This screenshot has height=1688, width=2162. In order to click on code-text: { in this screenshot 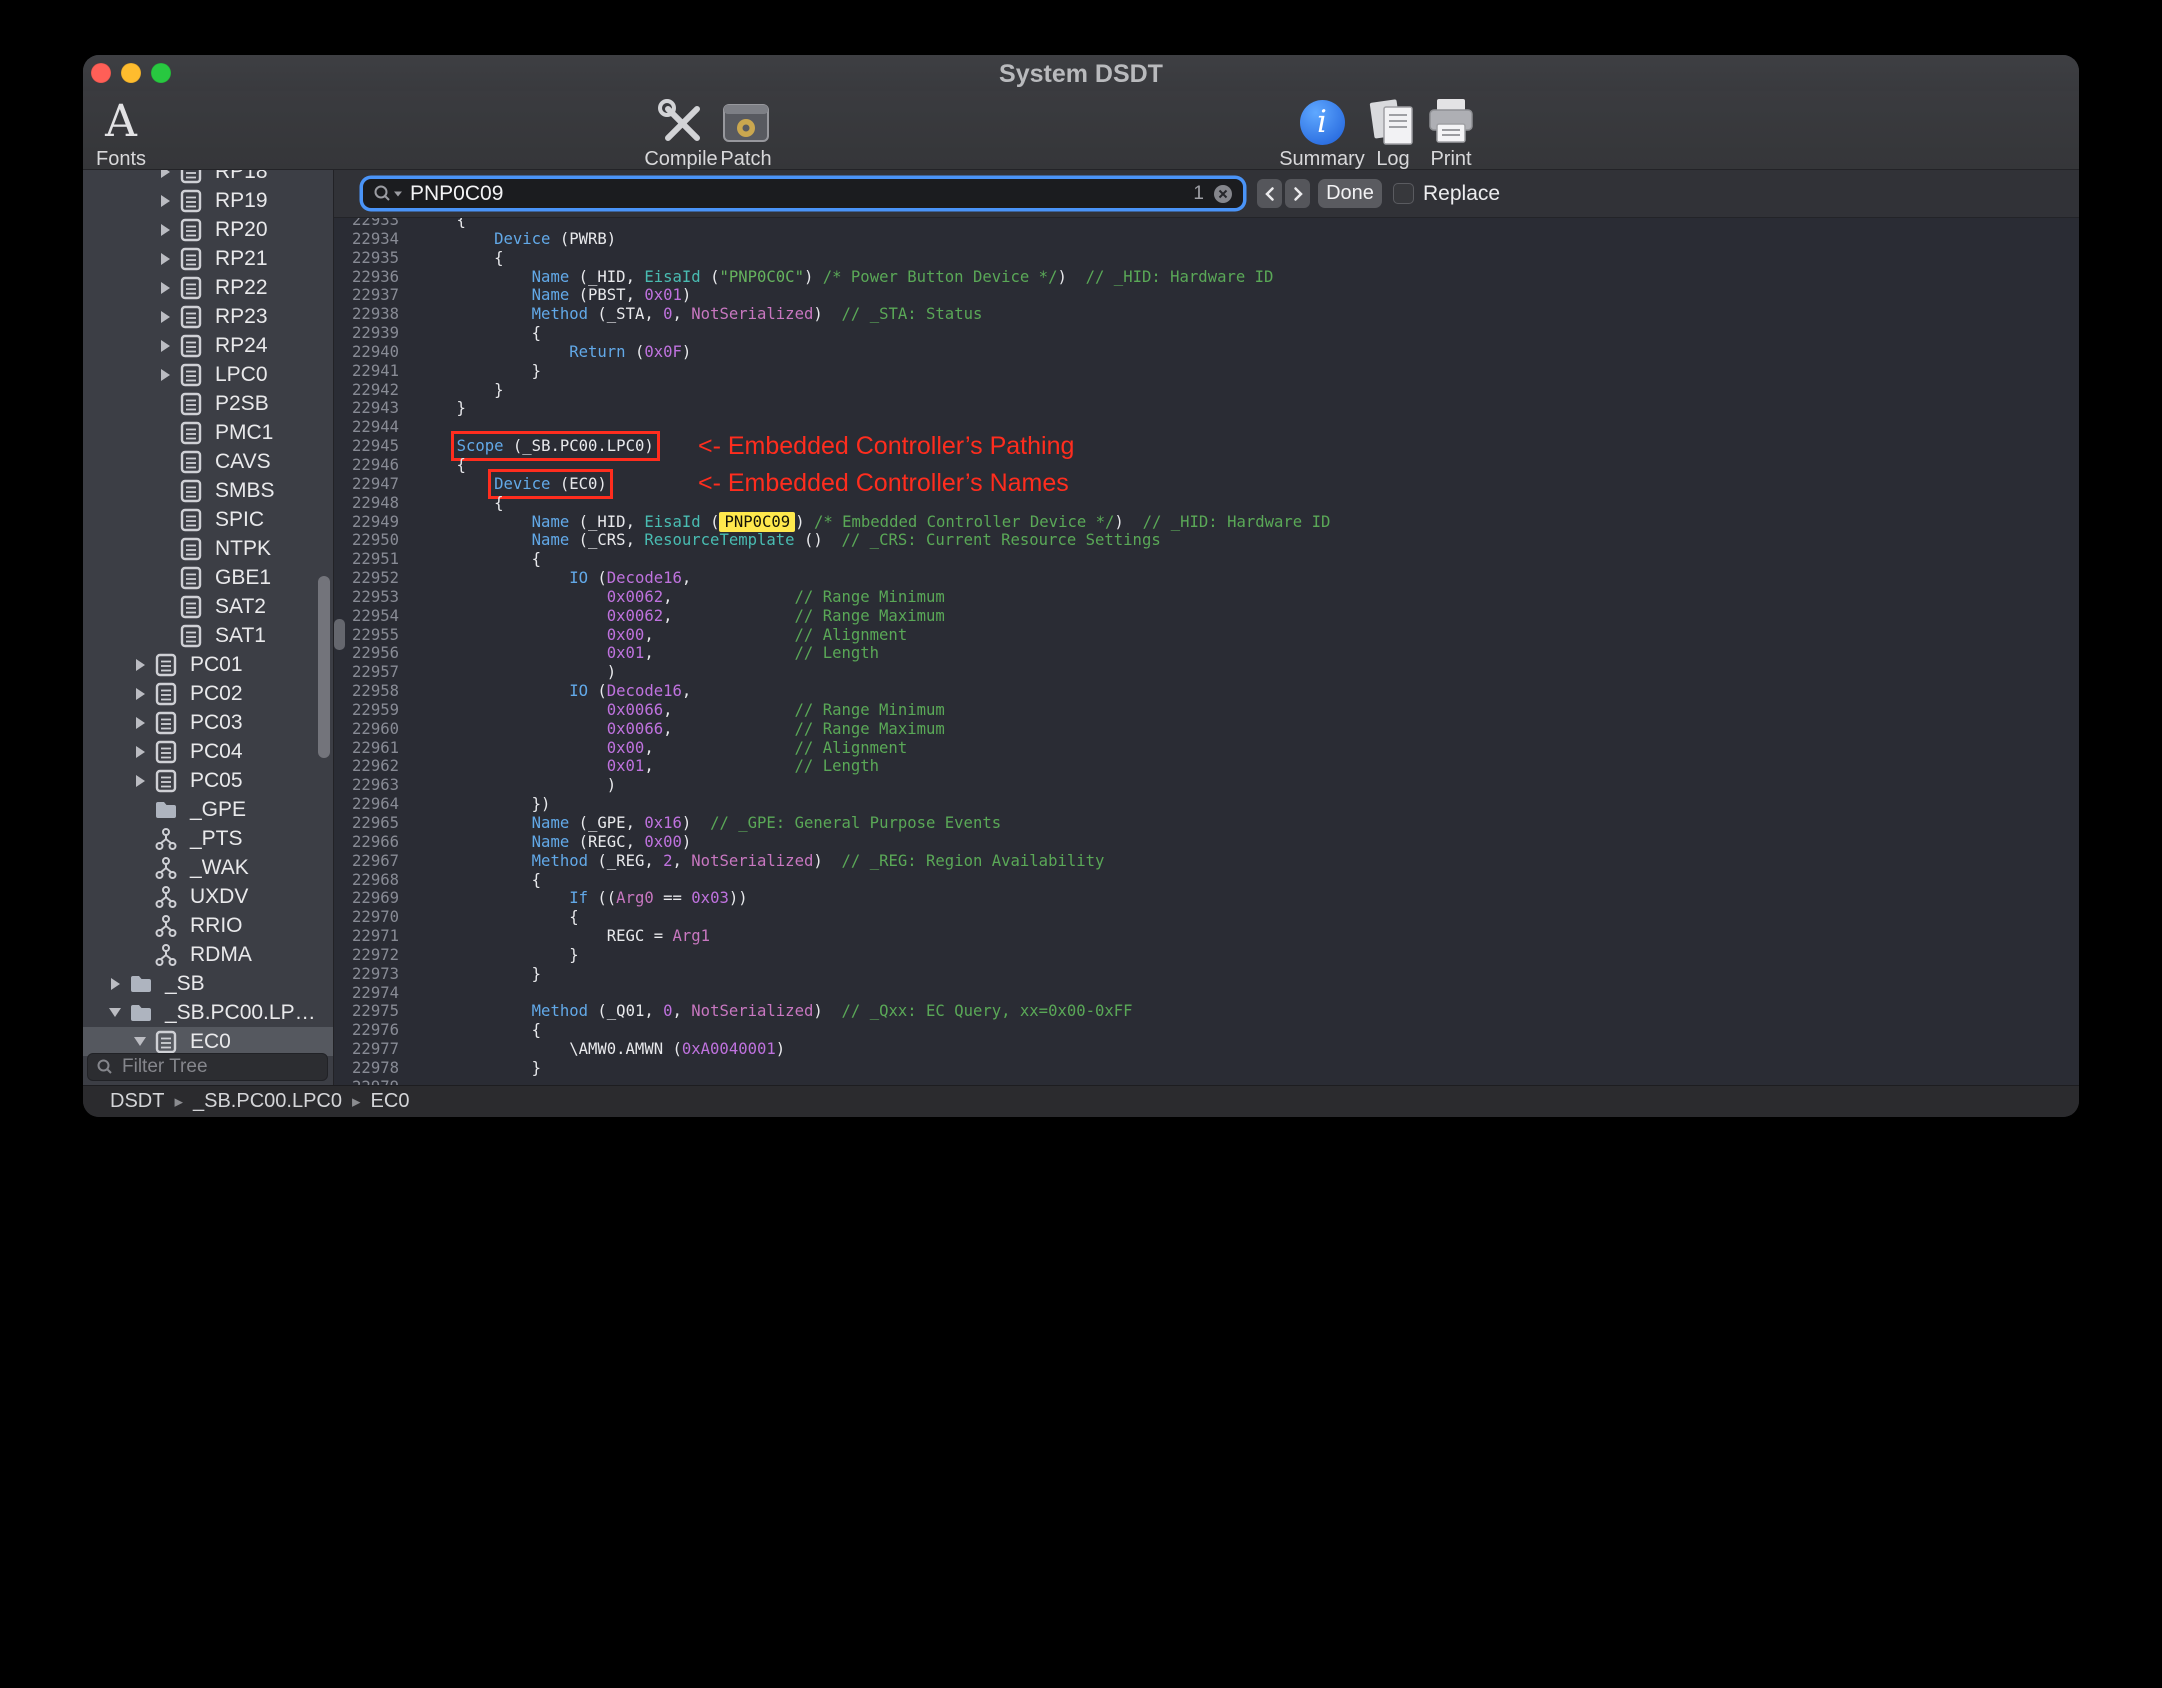, I will do `click(480, 333)`.